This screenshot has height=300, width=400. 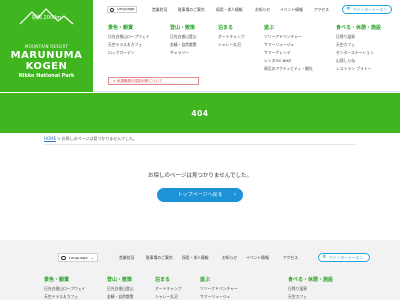 What do you see at coordinates (121, 53) in the screenshot?
I see `column-link: ロックガーデン` at bounding box center [121, 53].